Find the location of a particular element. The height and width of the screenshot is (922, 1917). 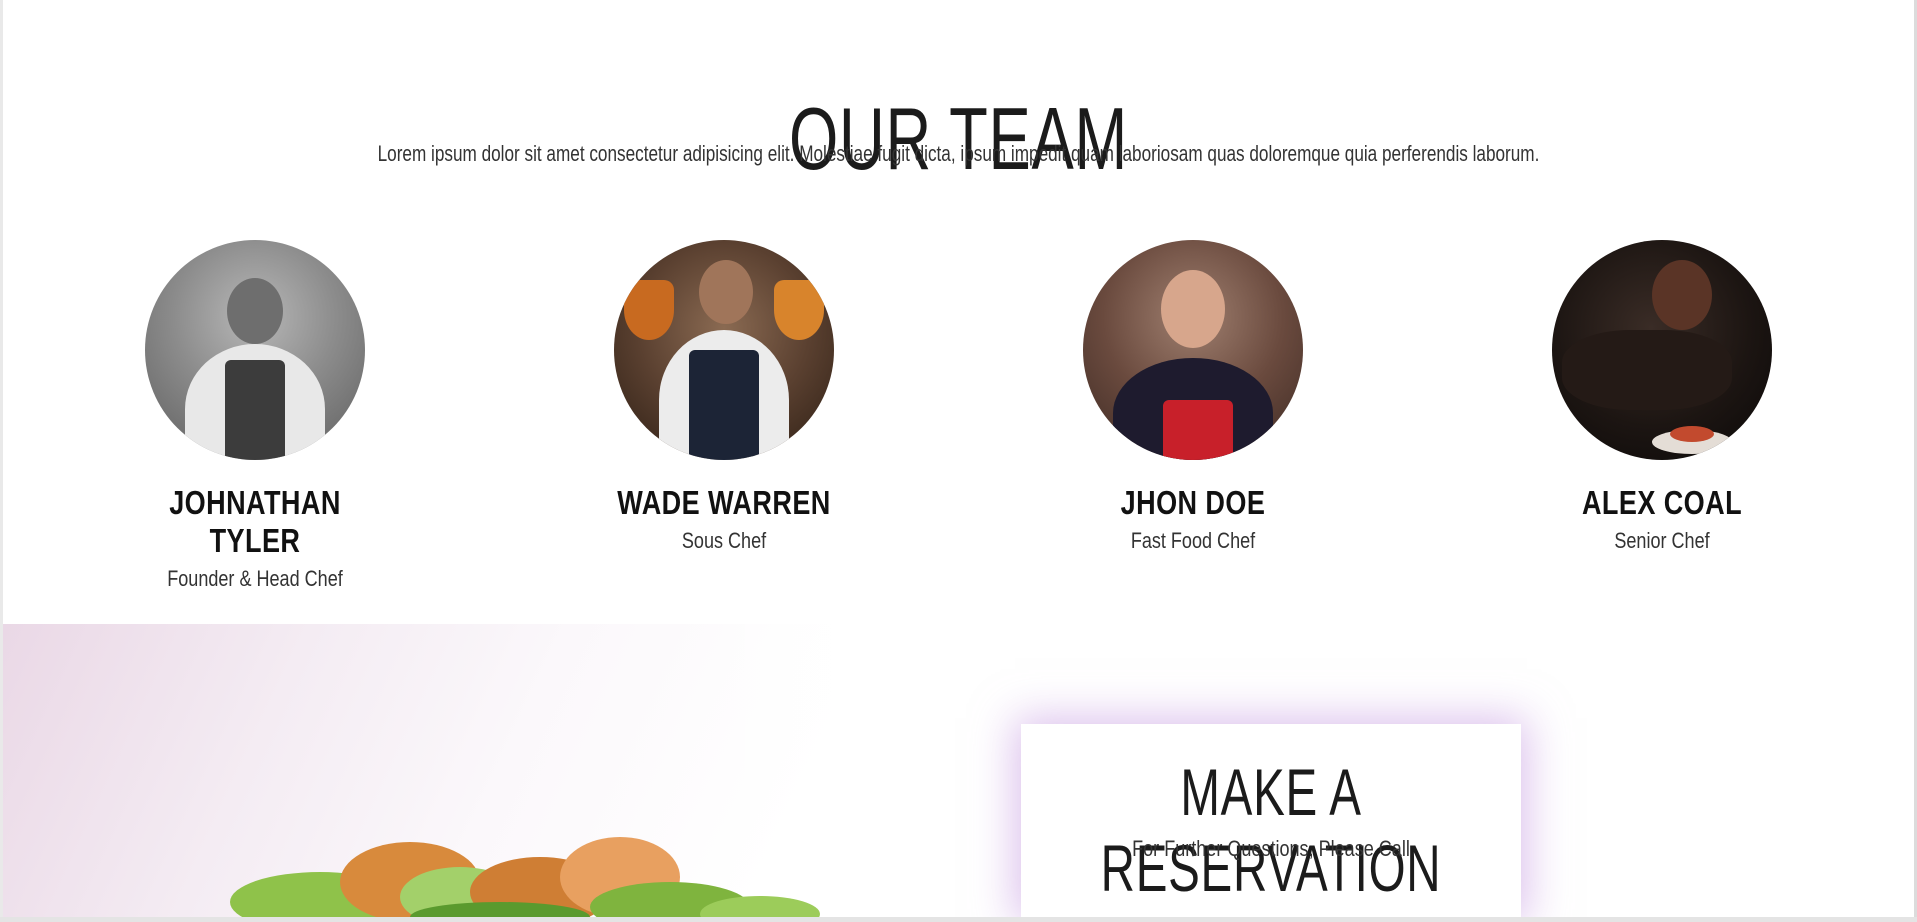

team-member-name: JHON DOE is located at coordinates (1193, 502).